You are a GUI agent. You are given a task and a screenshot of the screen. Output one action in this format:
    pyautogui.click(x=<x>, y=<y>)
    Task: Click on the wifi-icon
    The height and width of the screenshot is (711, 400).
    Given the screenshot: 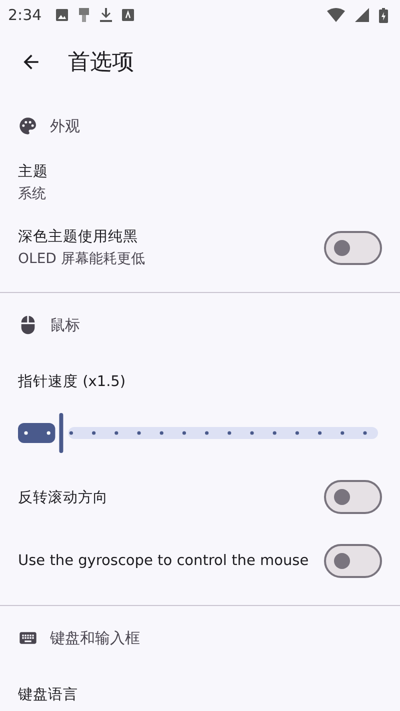 What is the action you would take?
    pyautogui.click(x=336, y=15)
    